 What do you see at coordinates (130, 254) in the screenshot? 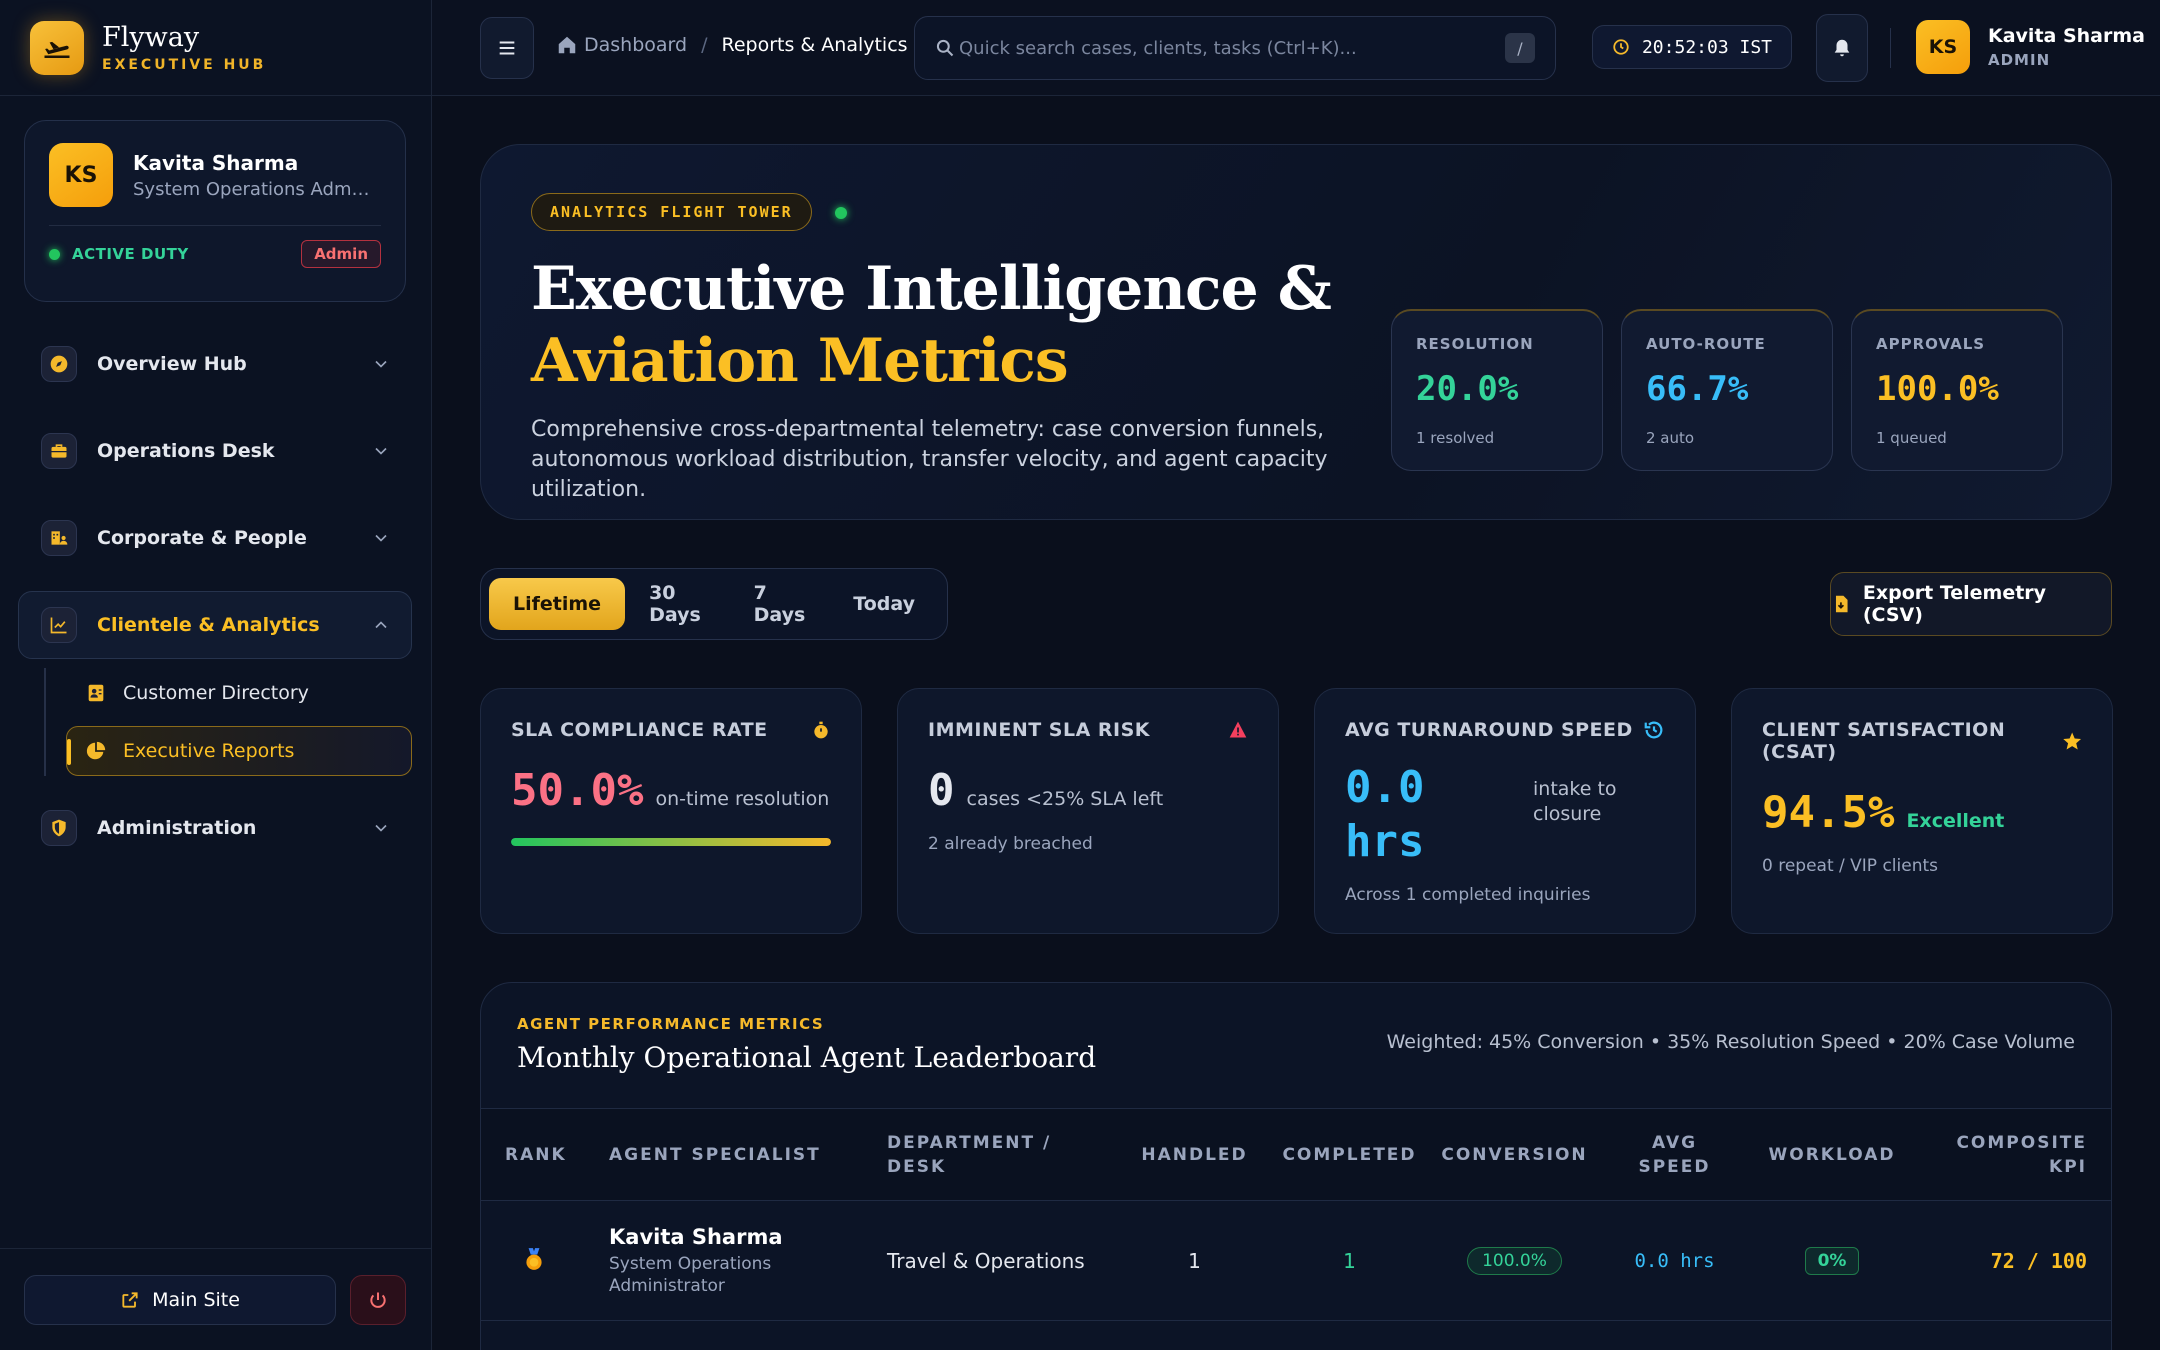
I see `duty-status-label: ACTIVE DUTY` at bounding box center [130, 254].